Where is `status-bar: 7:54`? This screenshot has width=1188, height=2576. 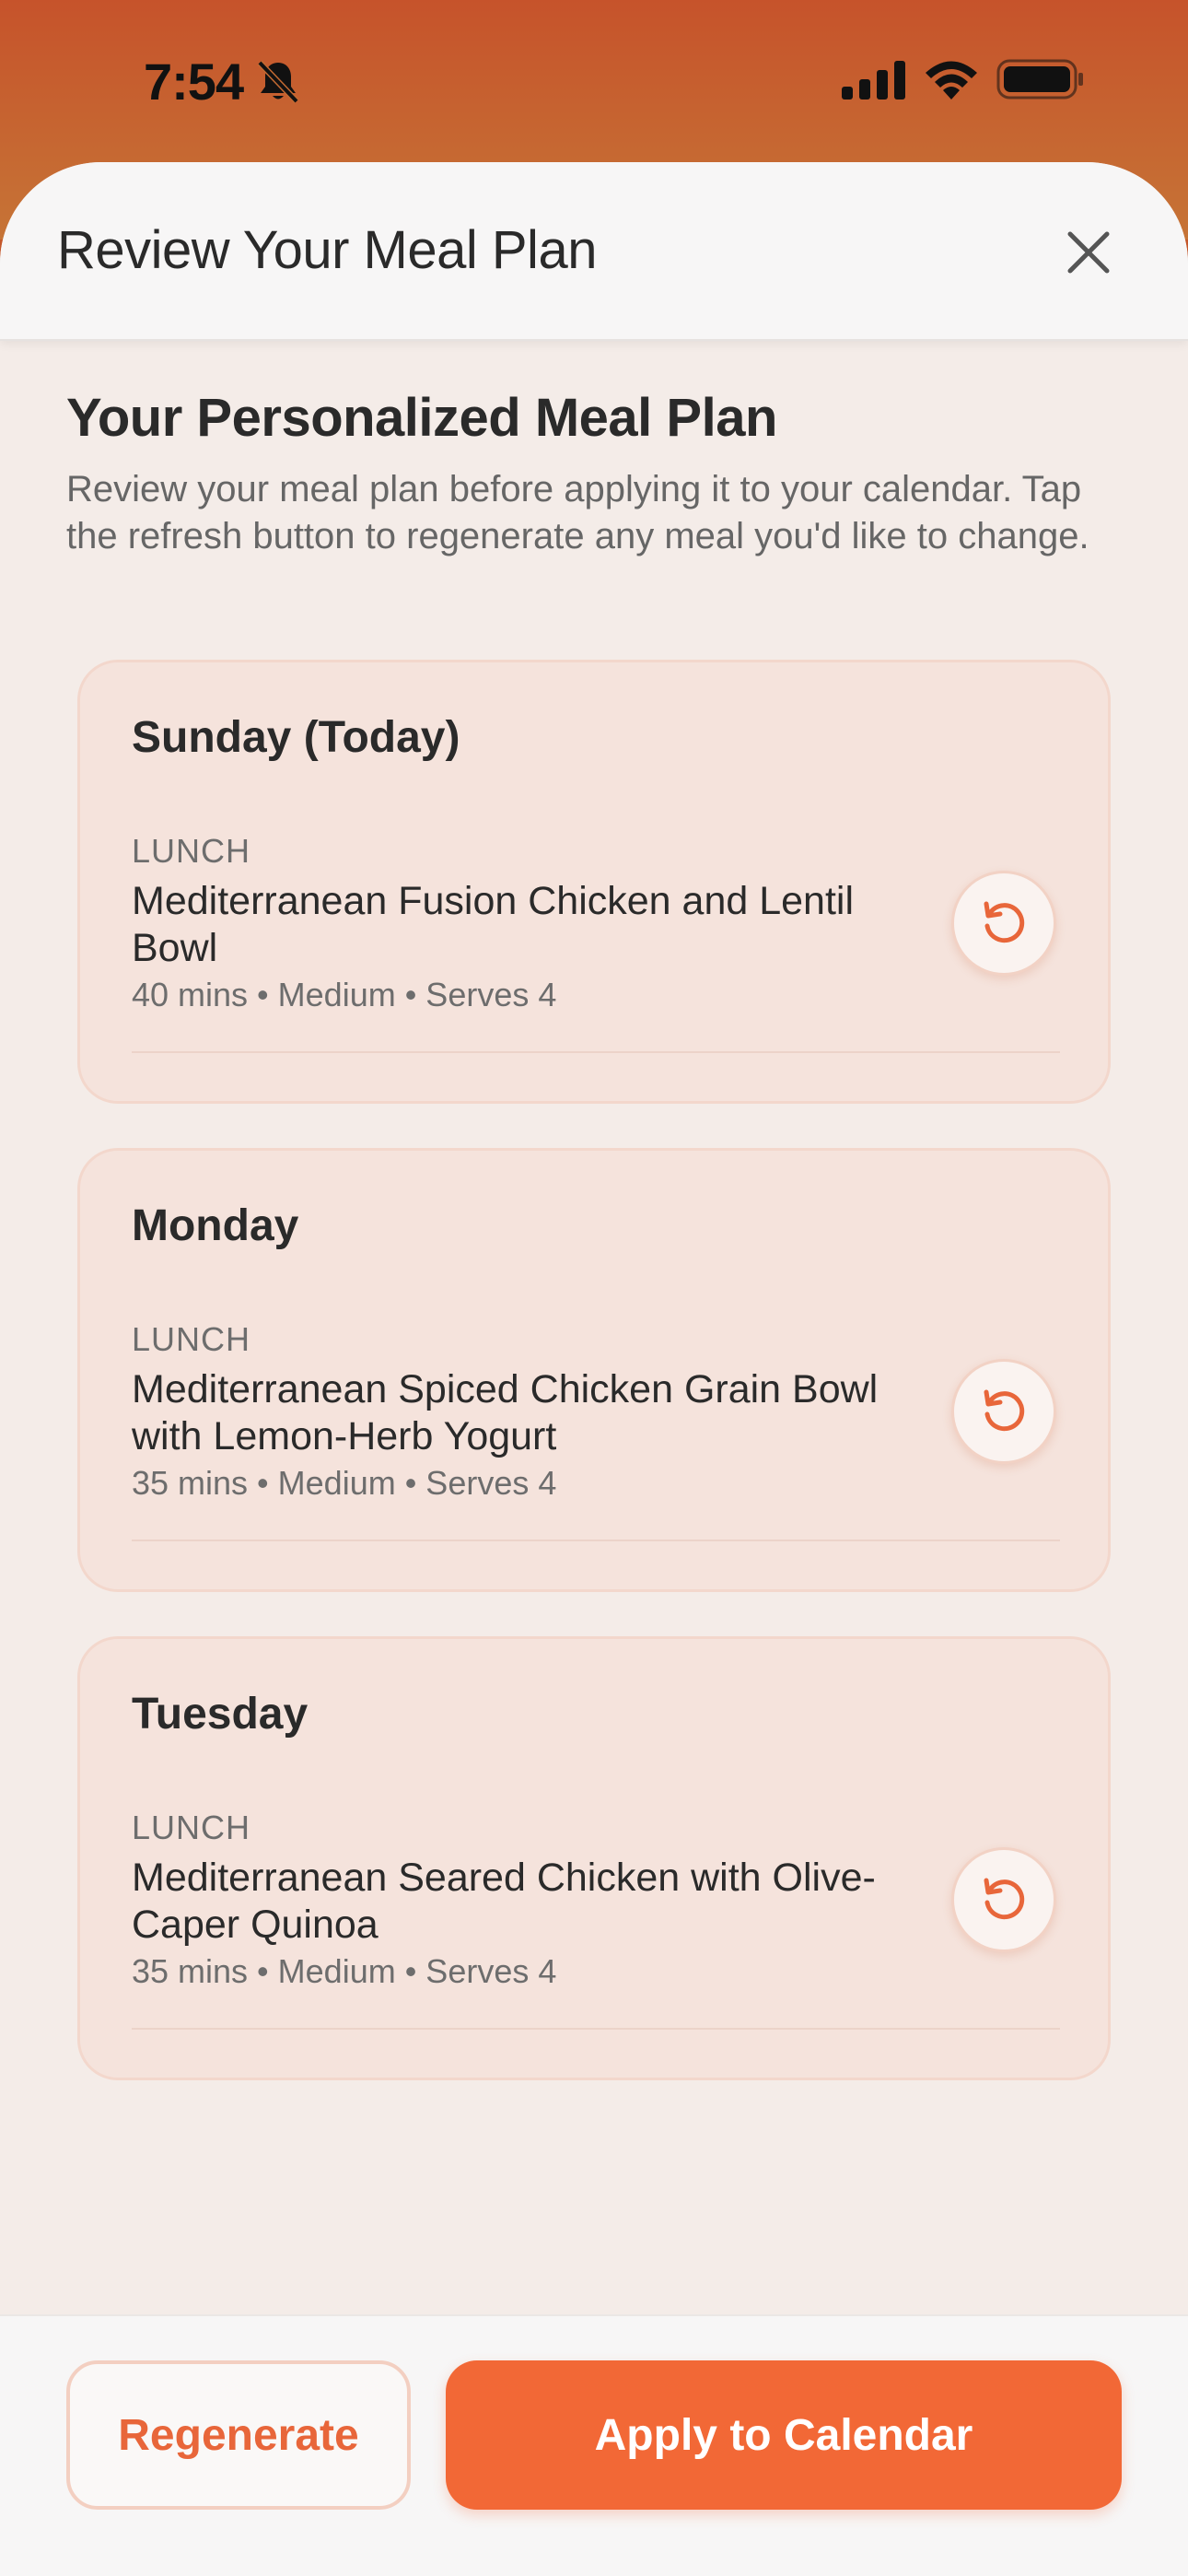 status-bar: 7:54 is located at coordinates (594, 80).